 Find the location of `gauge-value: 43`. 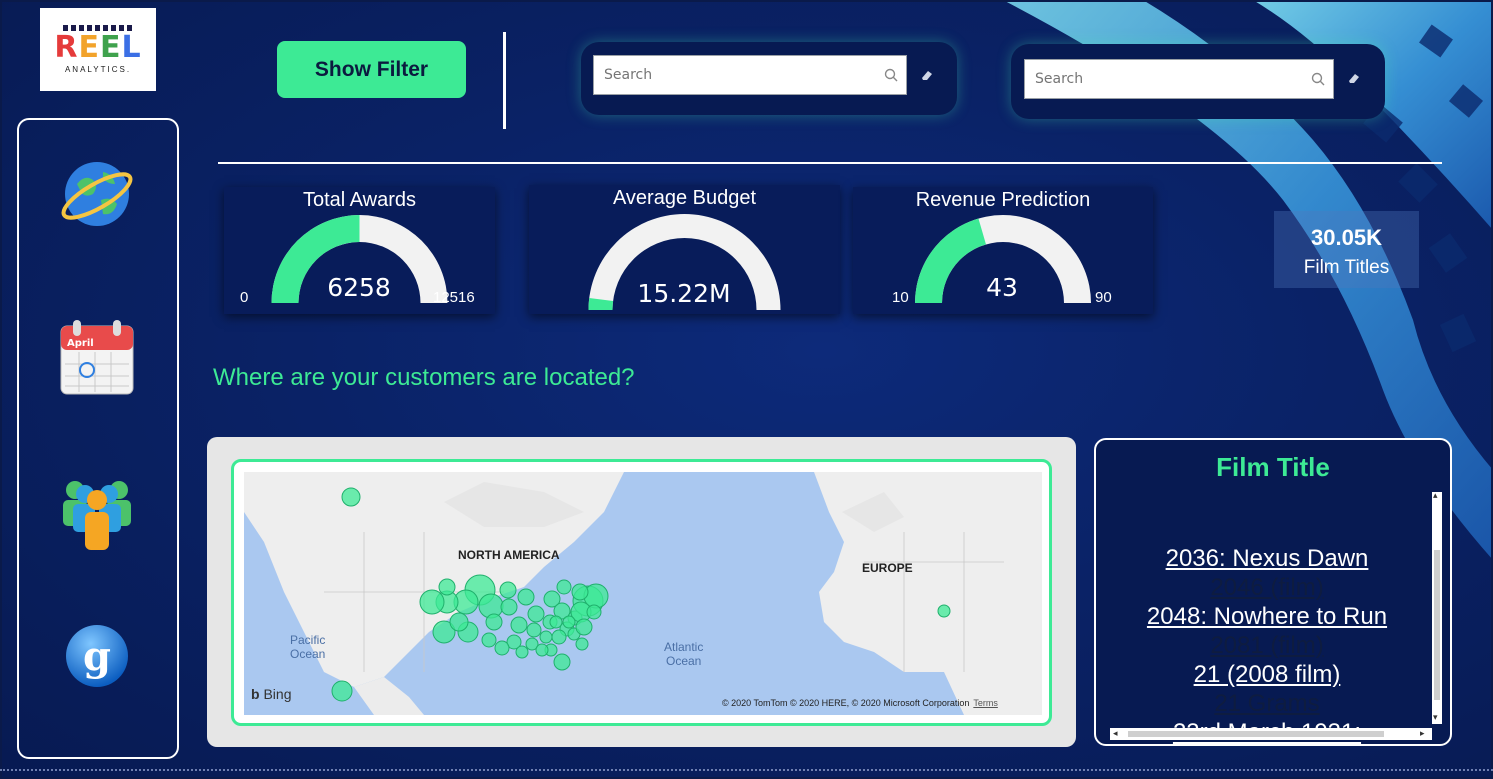

gauge-value: 43 is located at coordinates (1002, 287).